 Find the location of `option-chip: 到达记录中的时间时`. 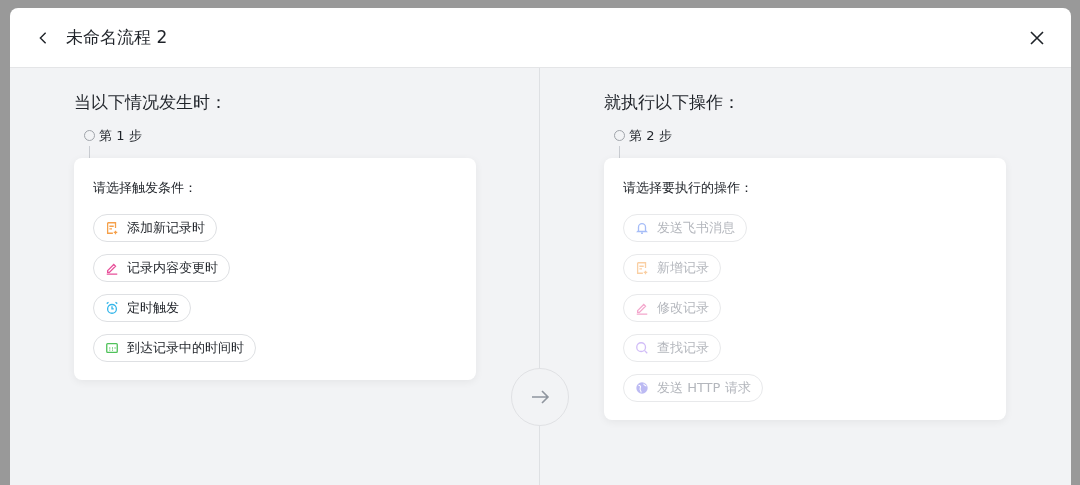

option-chip: 到达记录中的时间时 is located at coordinates (174, 348).